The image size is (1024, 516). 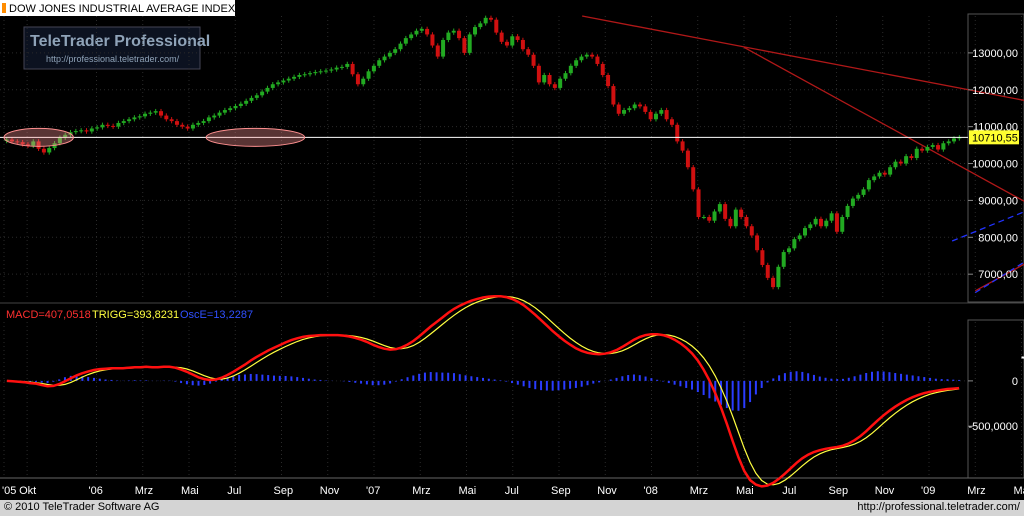 I want to click on footer-url: http://professional.teletrader.com/, so click(x=938, y=507).